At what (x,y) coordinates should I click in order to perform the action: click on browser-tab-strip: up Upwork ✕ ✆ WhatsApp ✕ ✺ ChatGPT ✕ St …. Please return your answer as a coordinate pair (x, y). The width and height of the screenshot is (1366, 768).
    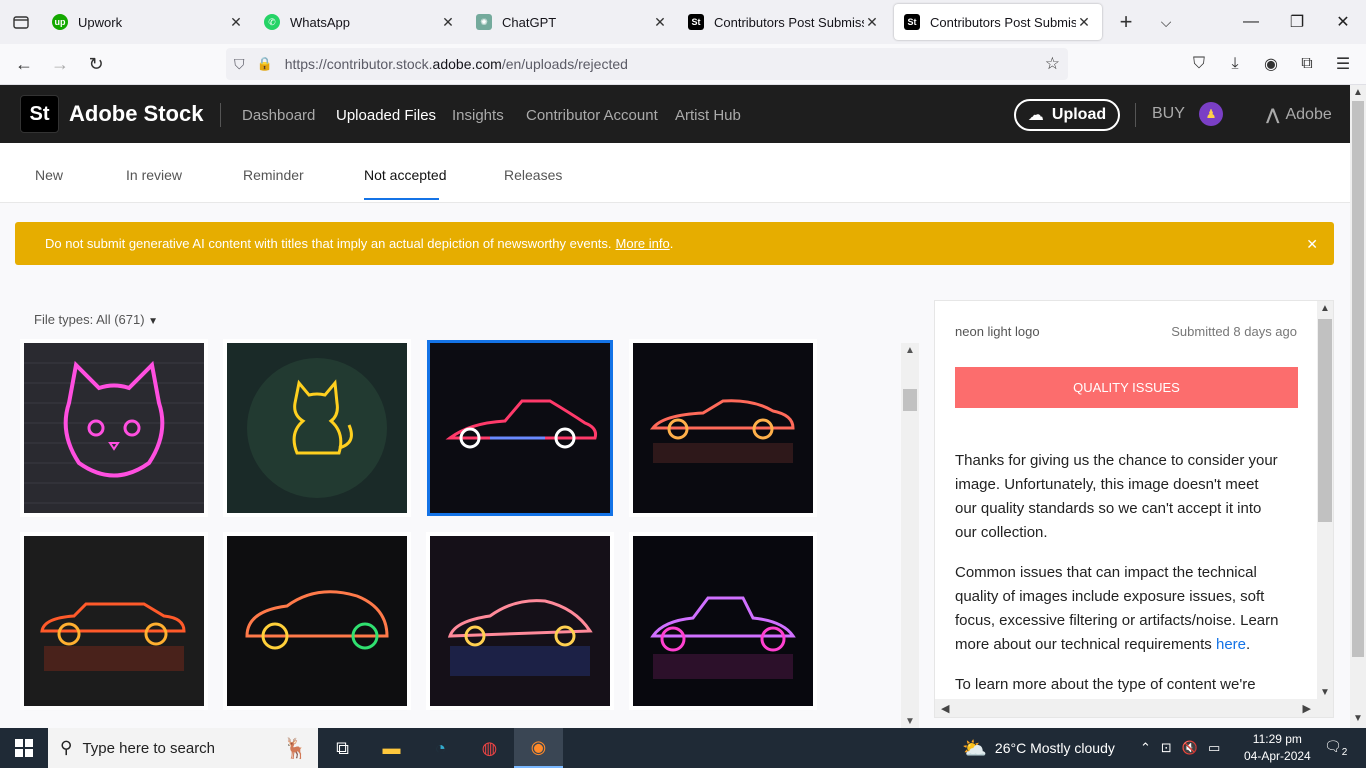
    Looking at the image, I should click on (683, 22).